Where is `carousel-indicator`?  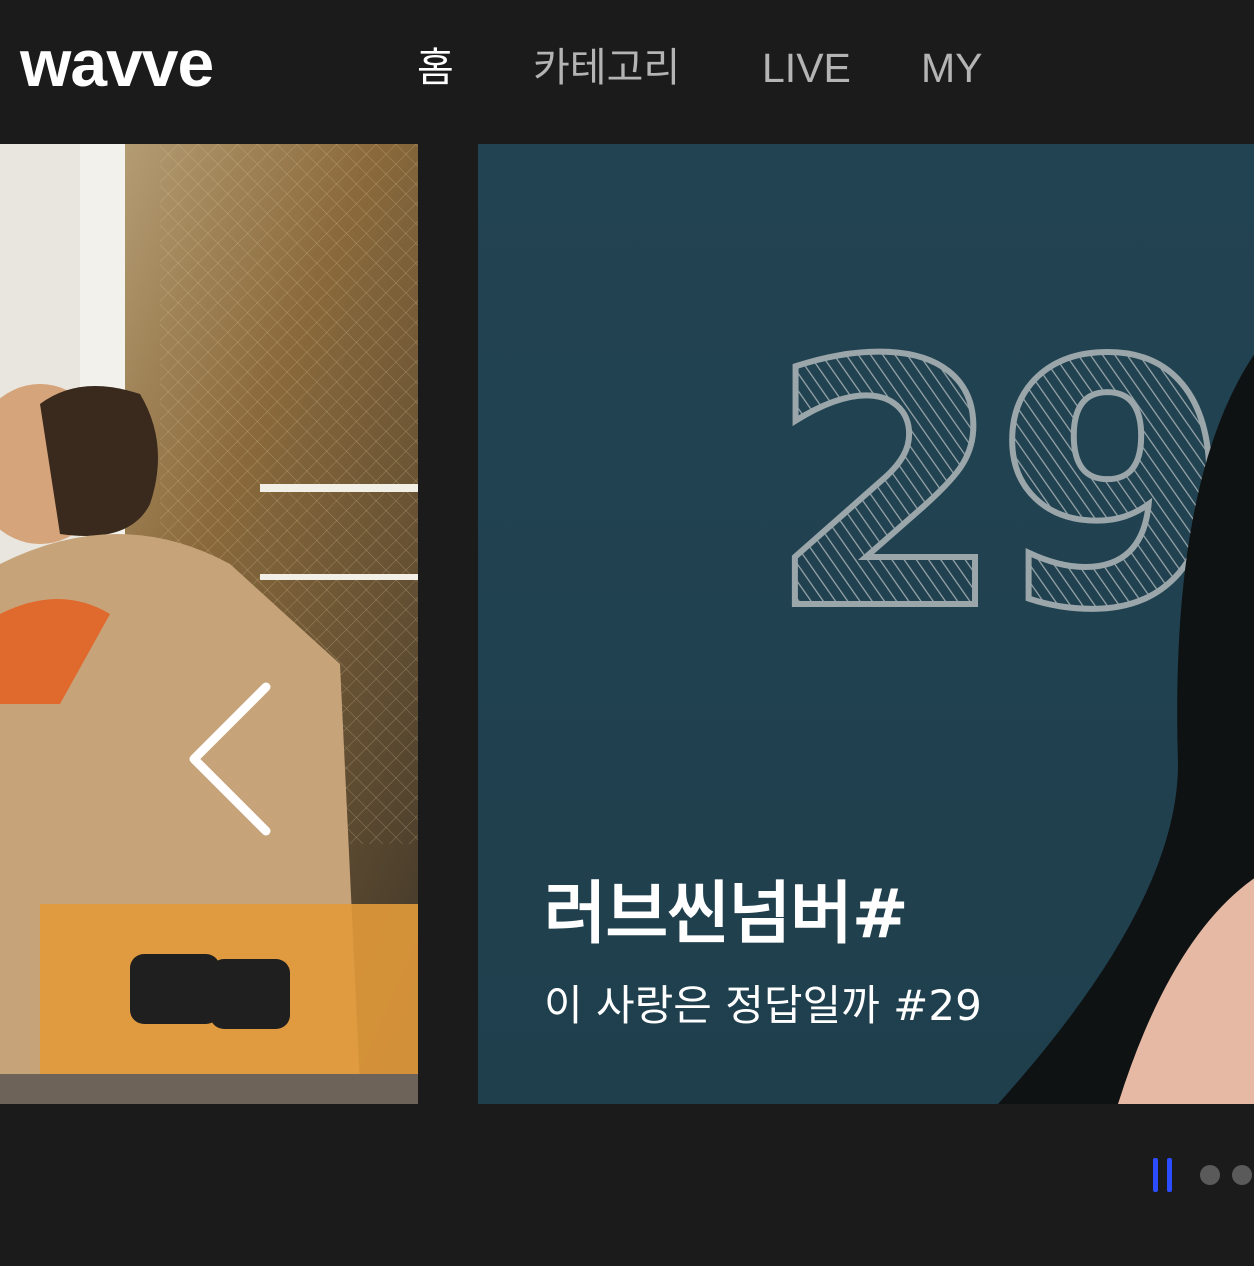 carousel-indicator is located at coordinates (1202, 1176).